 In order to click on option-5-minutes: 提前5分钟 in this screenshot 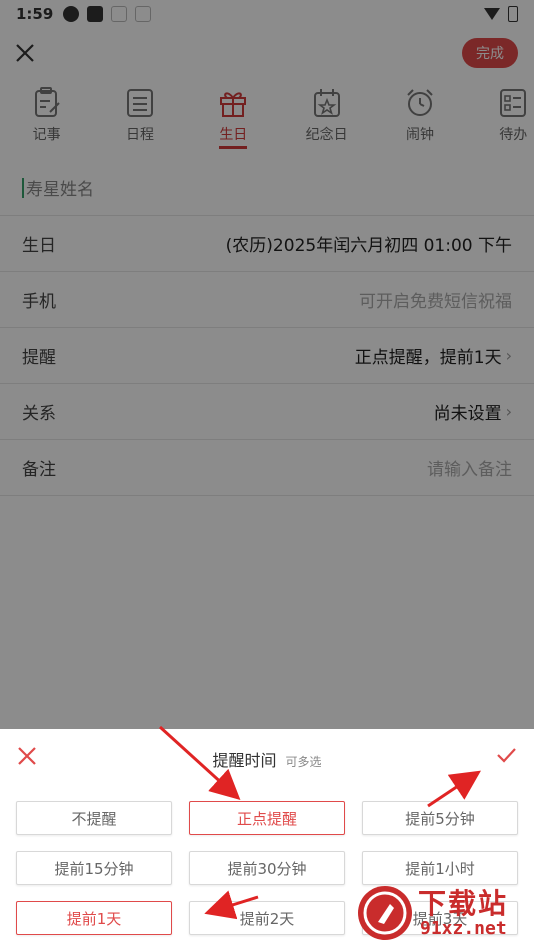, I will do `click(440, 818)`.